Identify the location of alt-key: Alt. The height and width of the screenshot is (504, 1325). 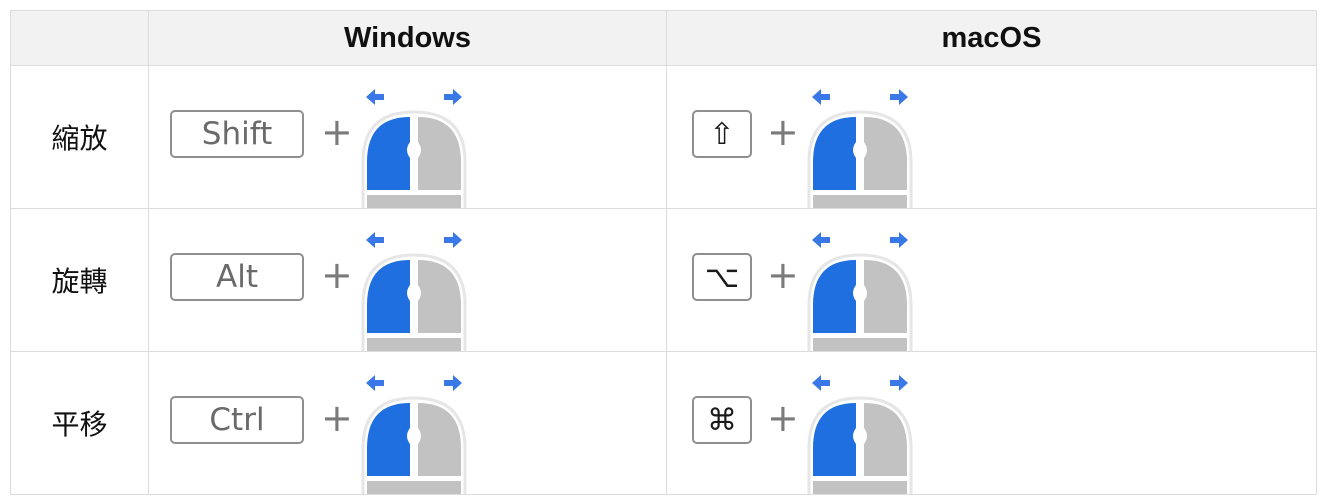
(237, 277).